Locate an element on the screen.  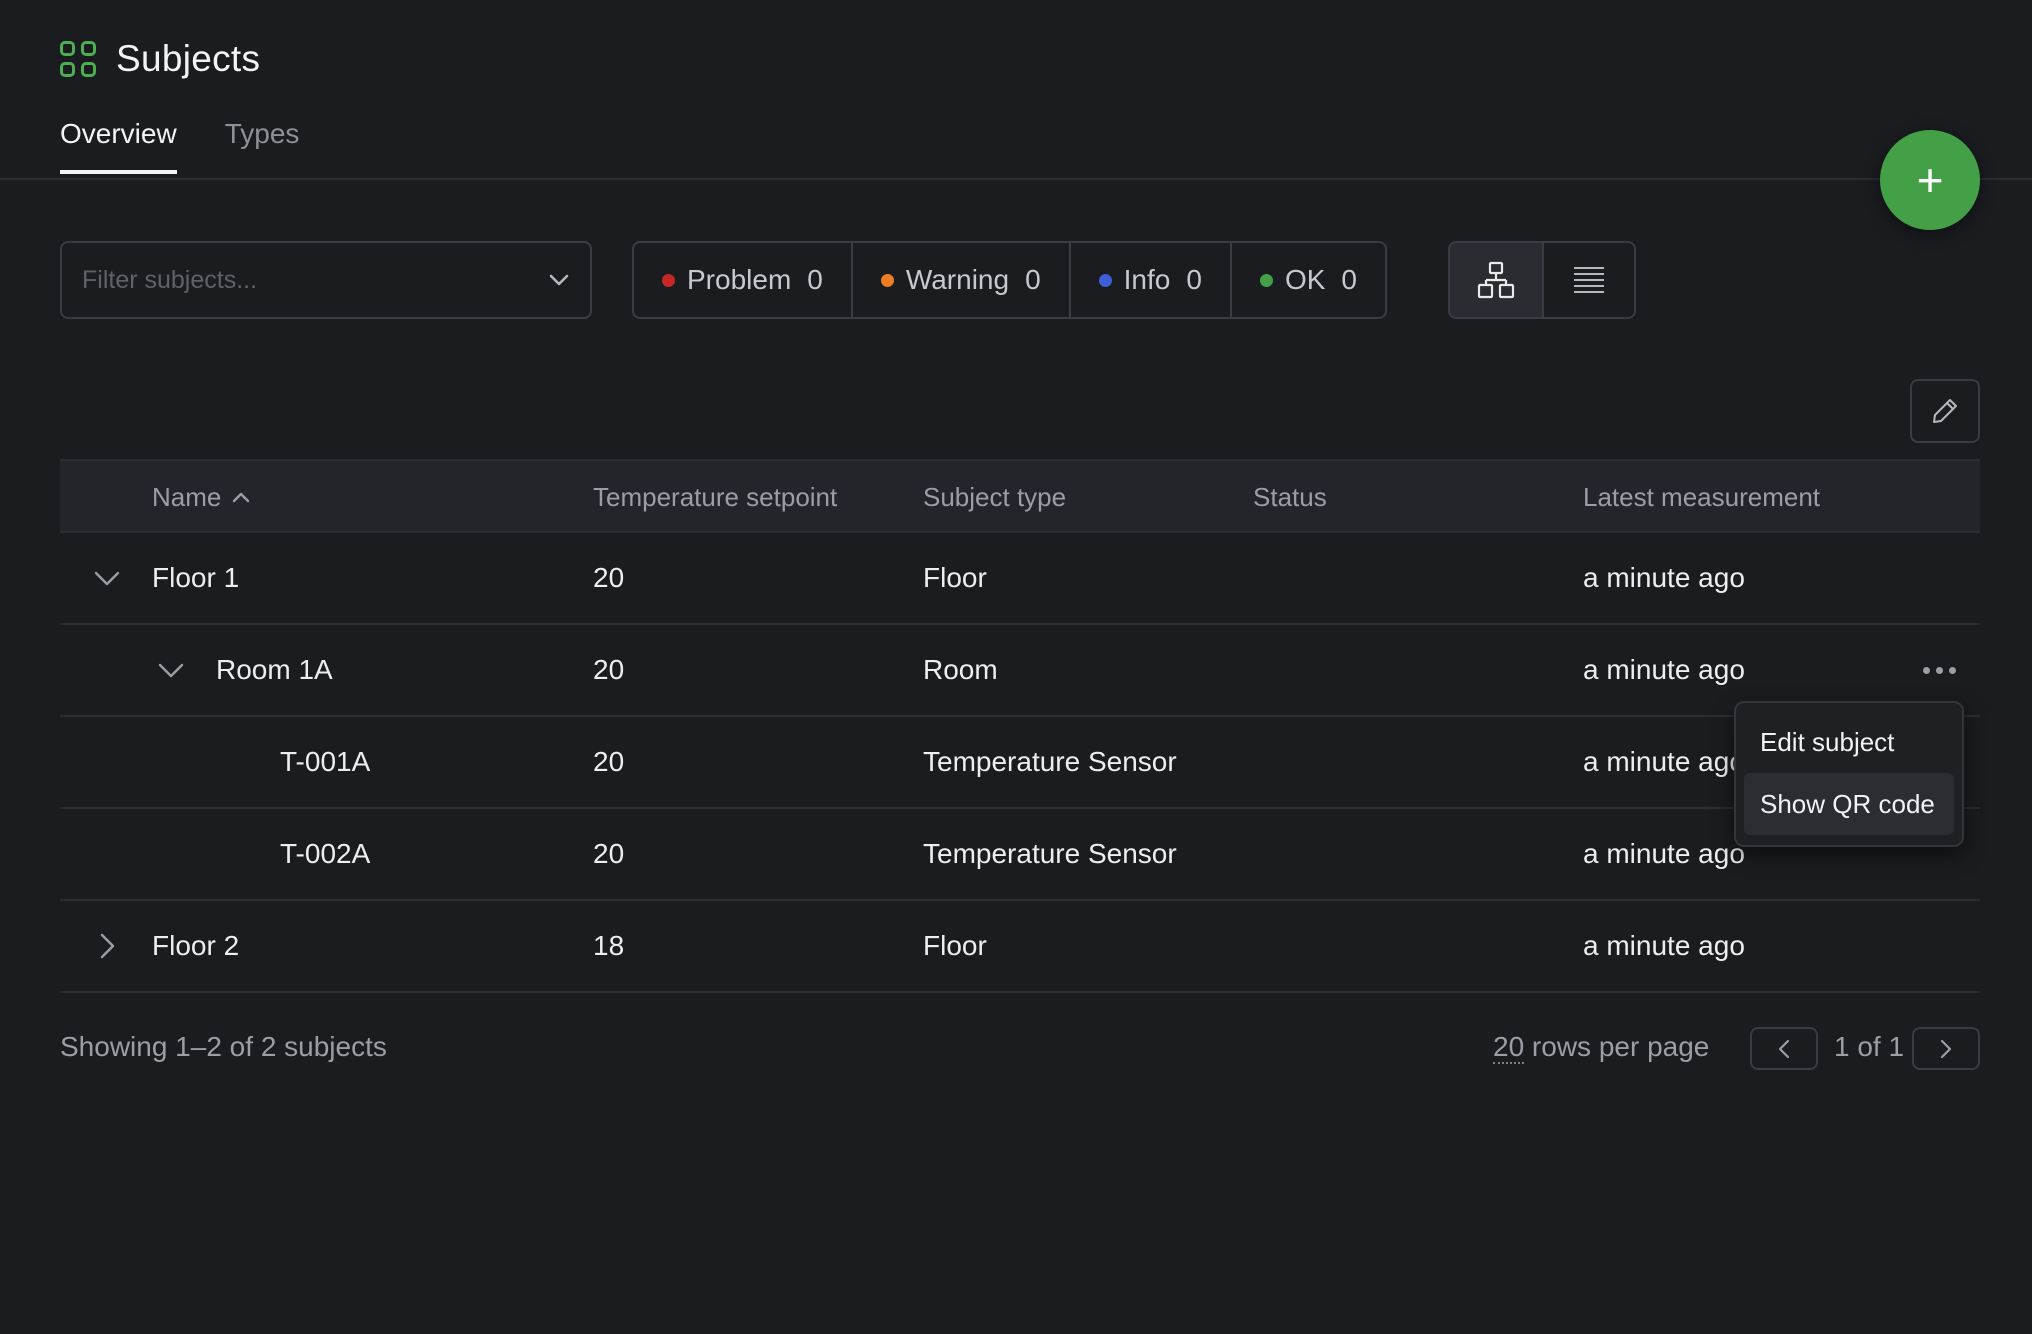
page-title: Subjects is located at coordinates (188, 58).